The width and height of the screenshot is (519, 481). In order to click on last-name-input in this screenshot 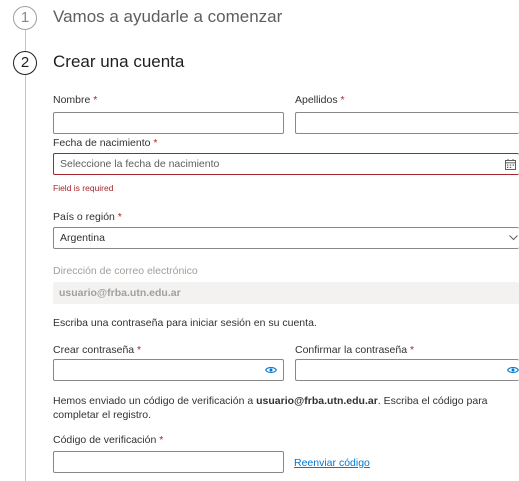, I will do `click(407, 123)`.